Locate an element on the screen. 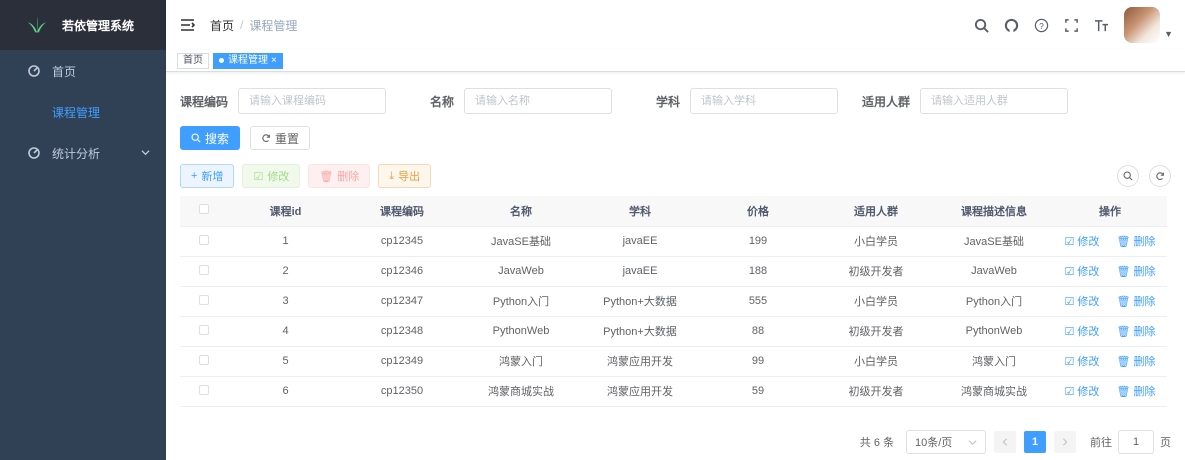 This screenshot has height=460, width=1185. active-dot is located at coordinates (221, 60).